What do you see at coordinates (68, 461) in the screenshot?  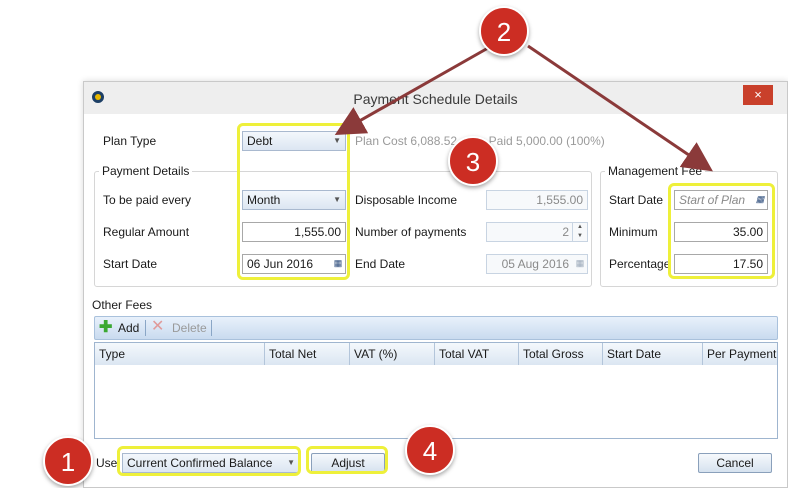 I see `callout-badge: 1` at bounding box center [68, 461].